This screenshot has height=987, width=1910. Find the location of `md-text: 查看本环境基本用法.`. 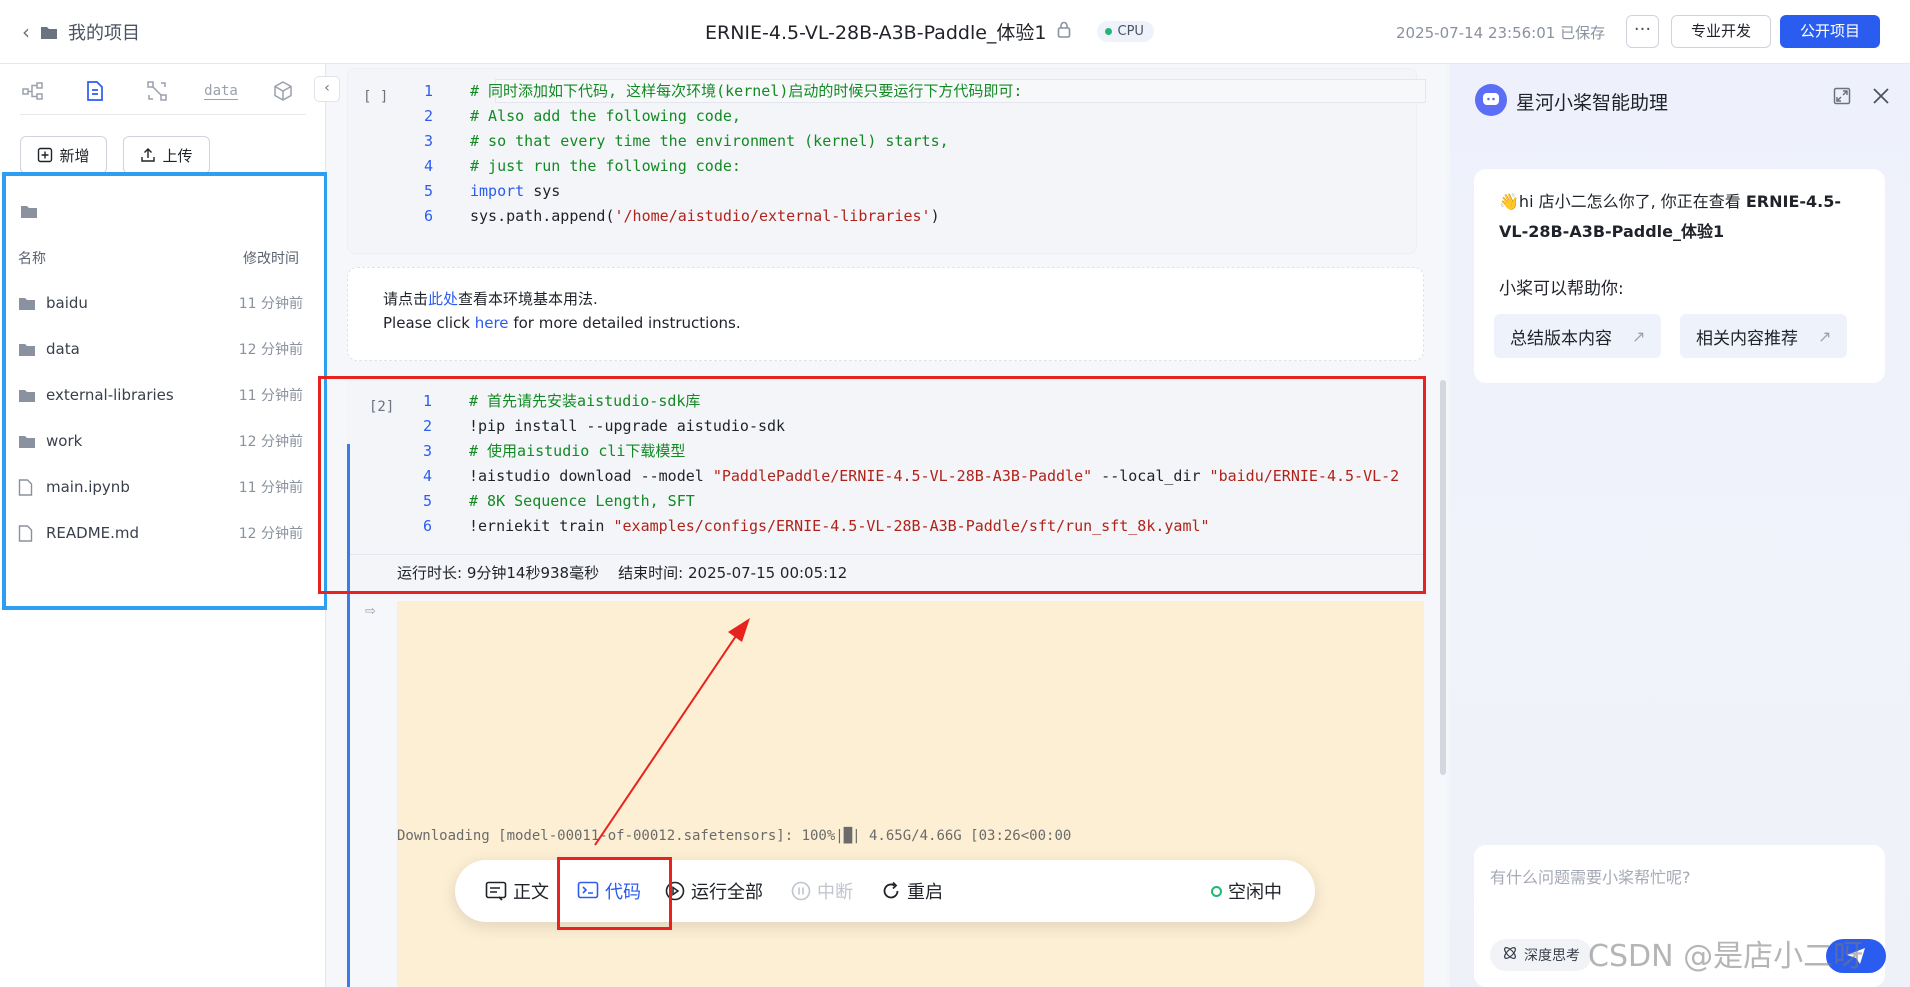

md-text: 查看本环境基本用法. is located at coordinates (528, 299).